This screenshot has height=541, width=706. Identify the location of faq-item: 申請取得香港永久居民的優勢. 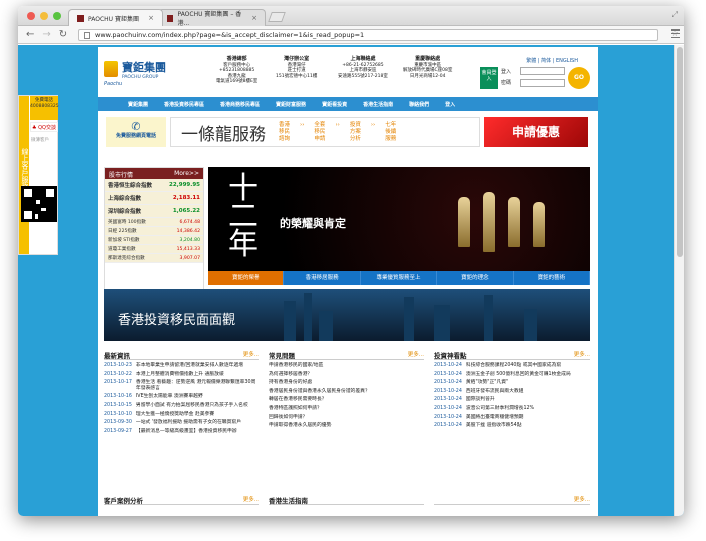
(346, 426).